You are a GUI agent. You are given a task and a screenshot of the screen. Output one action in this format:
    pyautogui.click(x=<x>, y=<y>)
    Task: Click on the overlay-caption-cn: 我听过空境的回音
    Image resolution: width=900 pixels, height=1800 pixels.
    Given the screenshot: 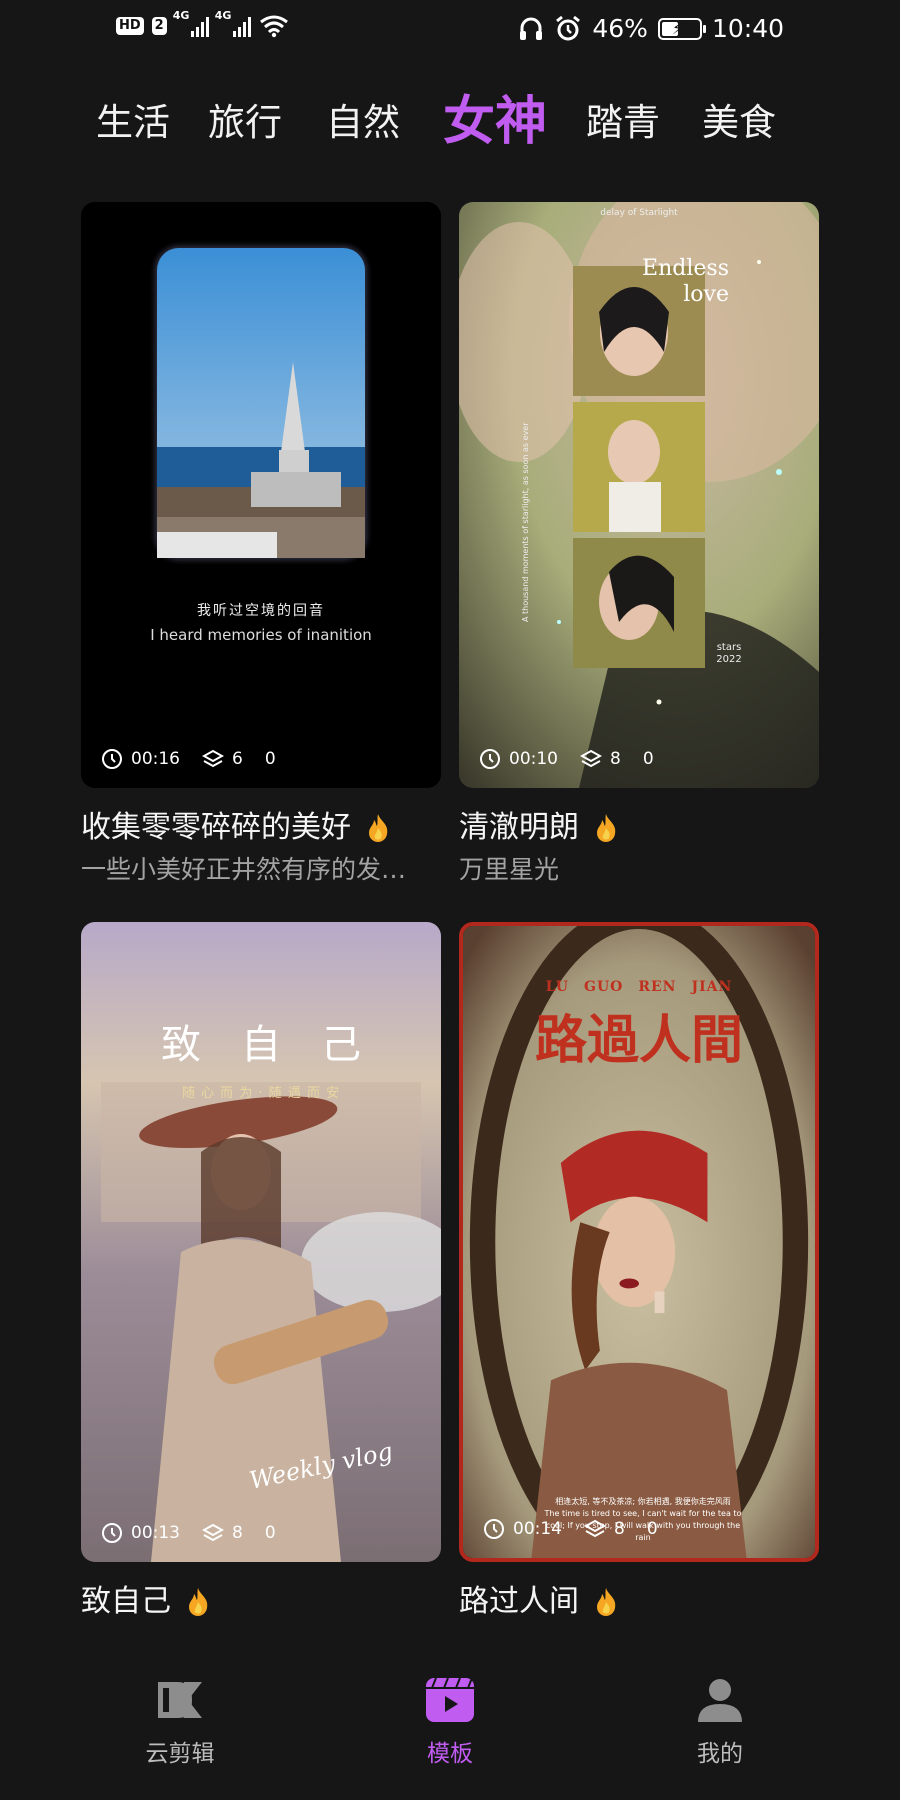 What is the action you would take?
    pyautogui.click(x=261, y=611)
    